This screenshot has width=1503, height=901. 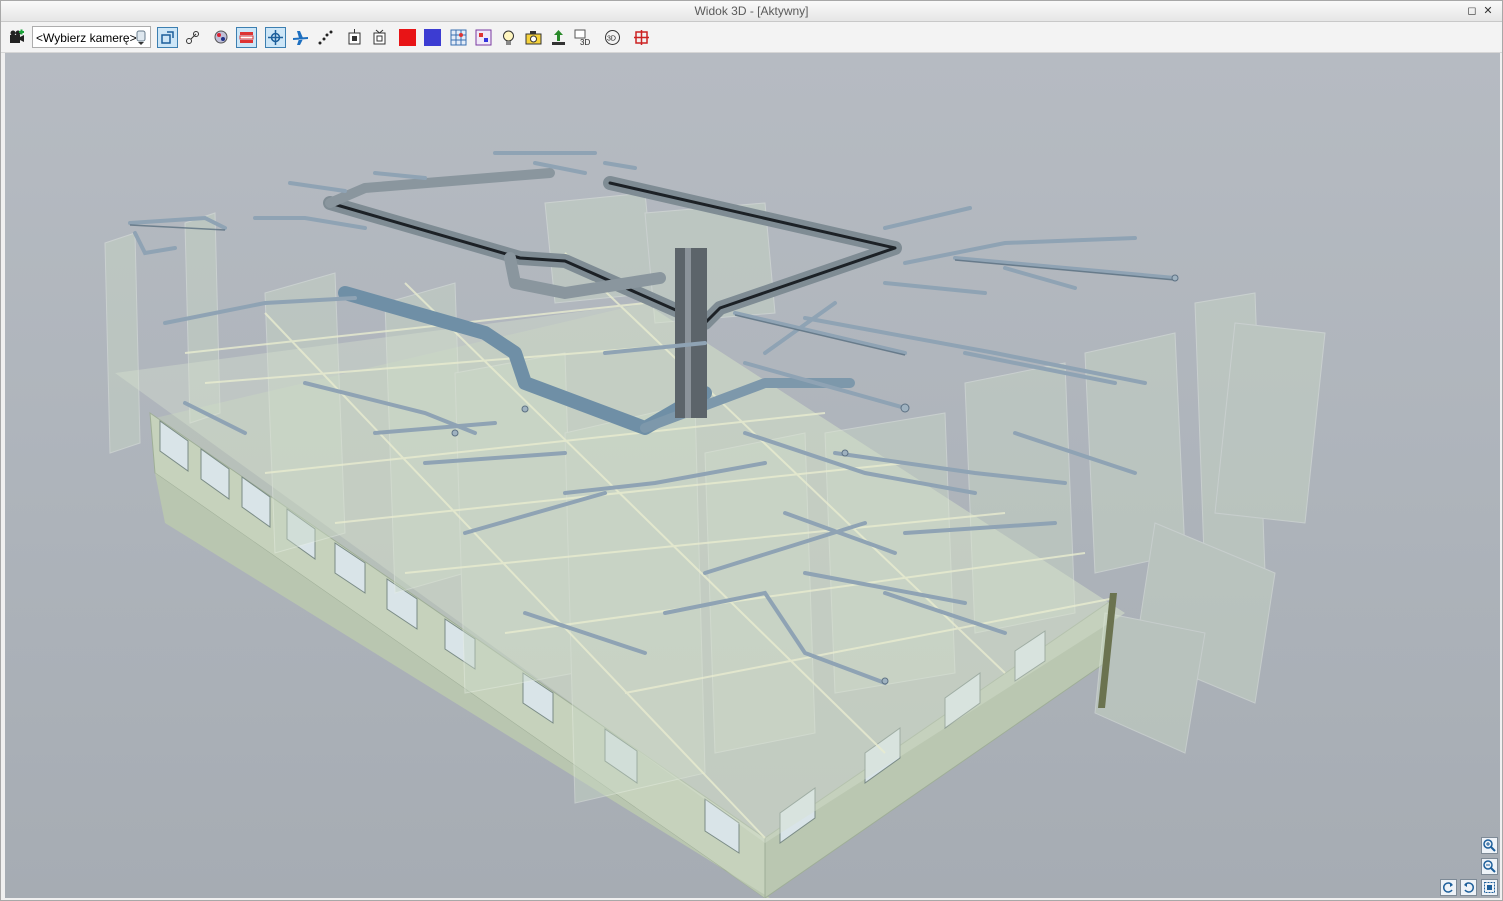 What do you see at coordinates (1472, 11) in the screenshot?
I see `restore-button: ◻` at bounding box center [1472, 11].